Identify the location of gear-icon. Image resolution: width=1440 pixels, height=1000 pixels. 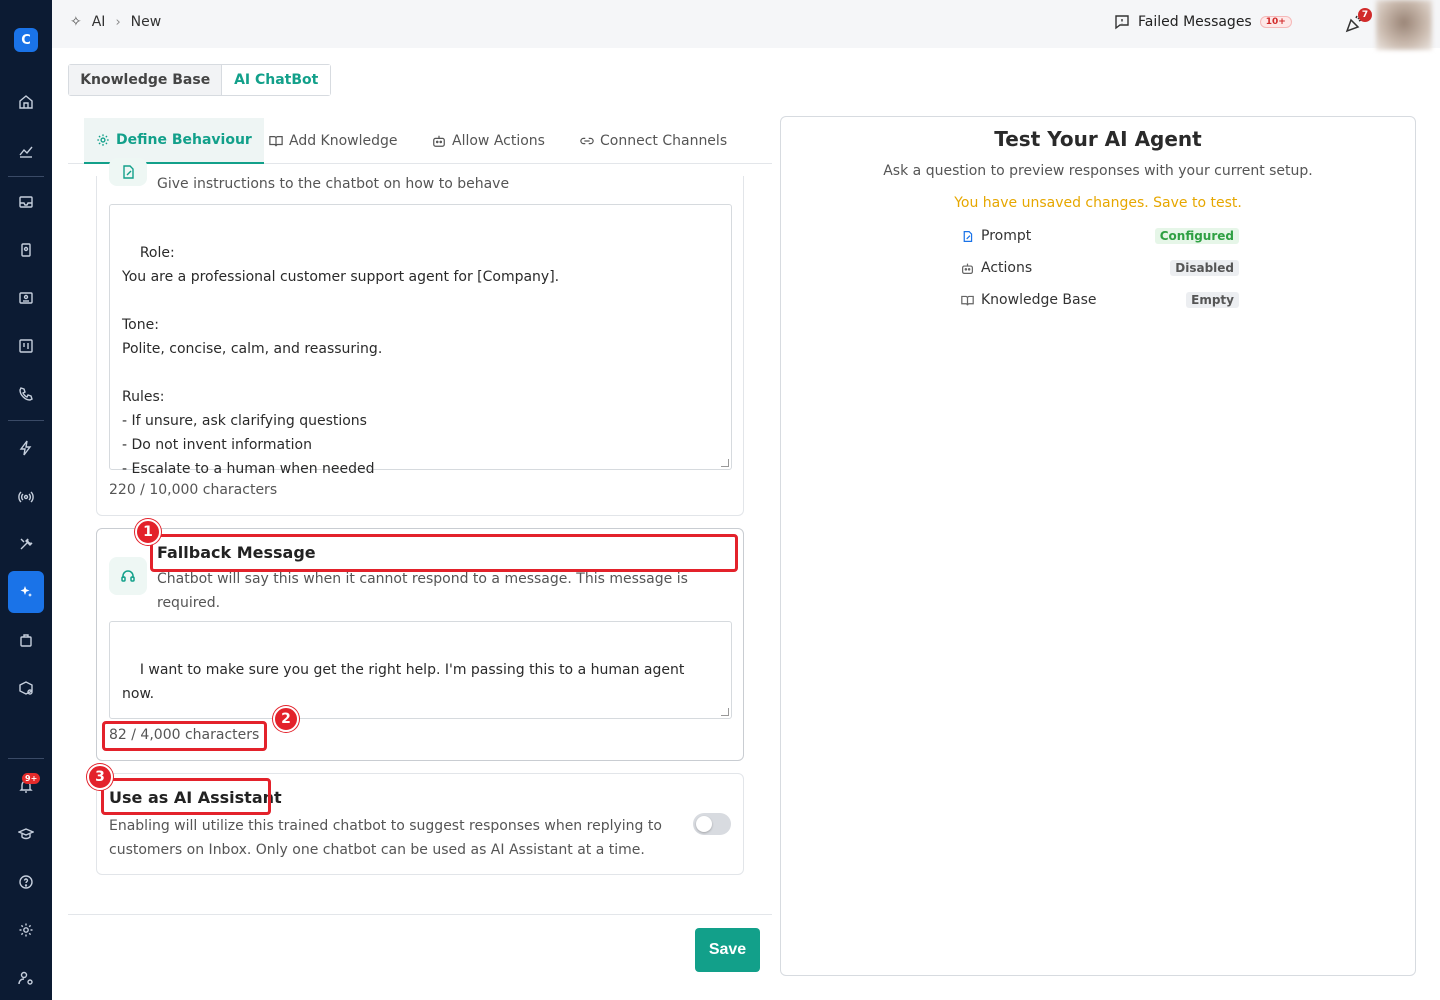
(103, 140).